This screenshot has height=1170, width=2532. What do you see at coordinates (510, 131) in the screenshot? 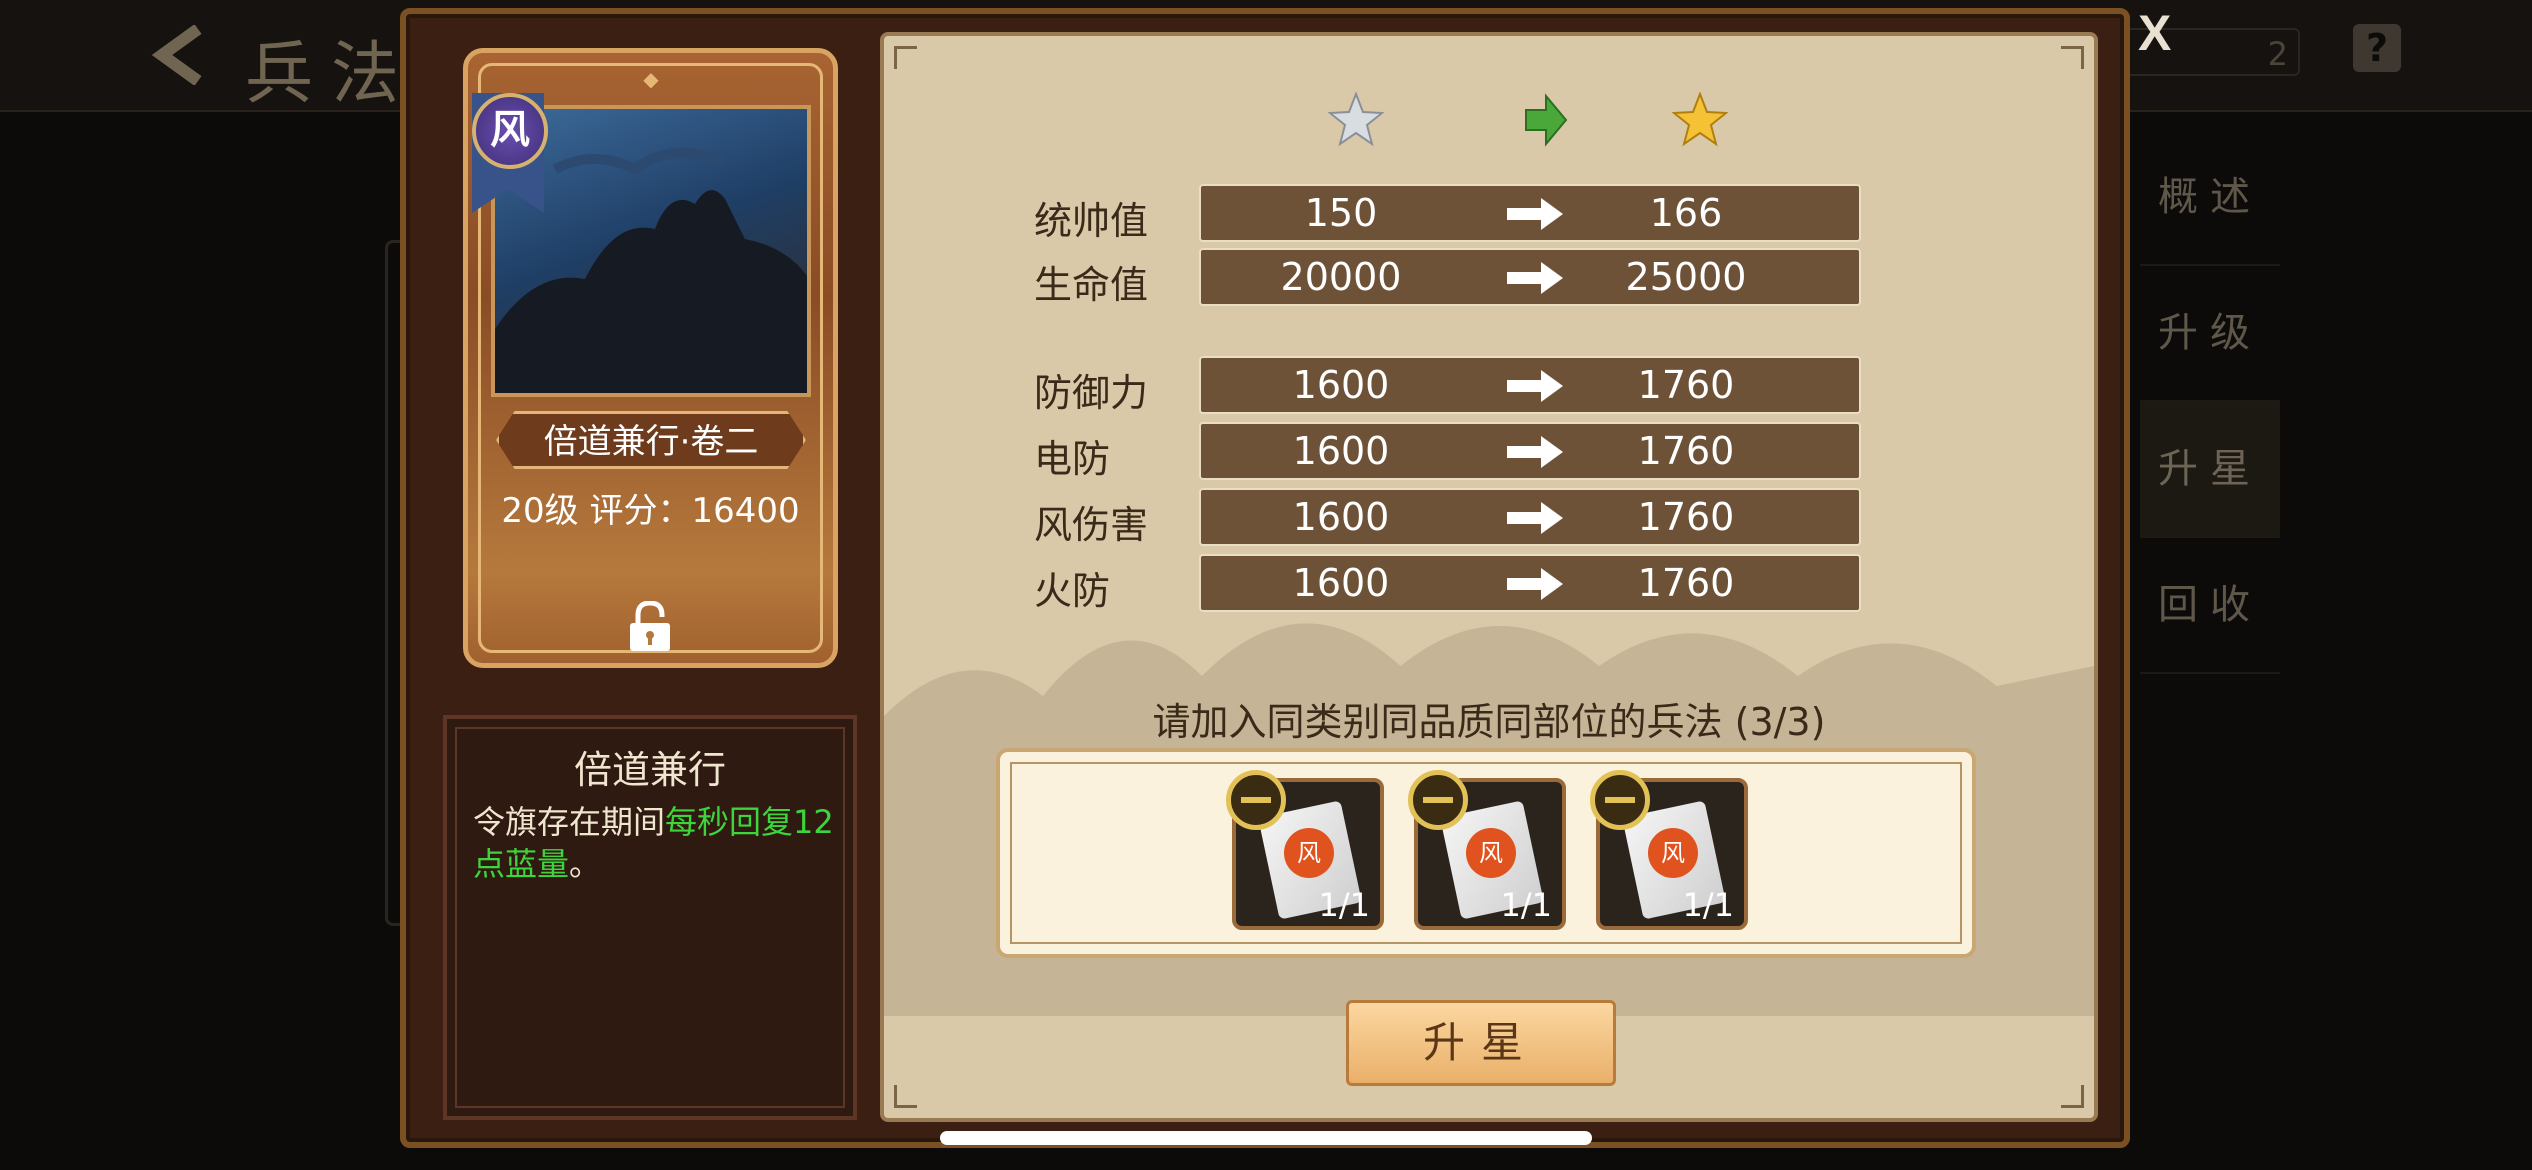
I see `element-badge: 风` at bounding box center [510, 131].